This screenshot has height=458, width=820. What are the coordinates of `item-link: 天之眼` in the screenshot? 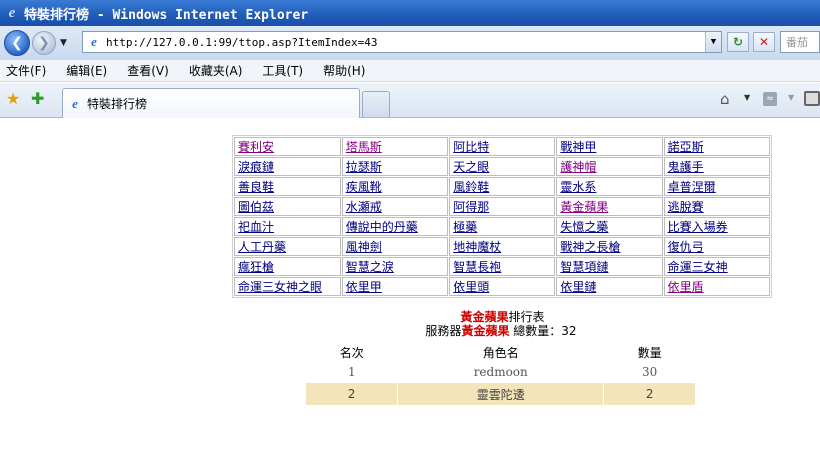 It's located at (471, 167).